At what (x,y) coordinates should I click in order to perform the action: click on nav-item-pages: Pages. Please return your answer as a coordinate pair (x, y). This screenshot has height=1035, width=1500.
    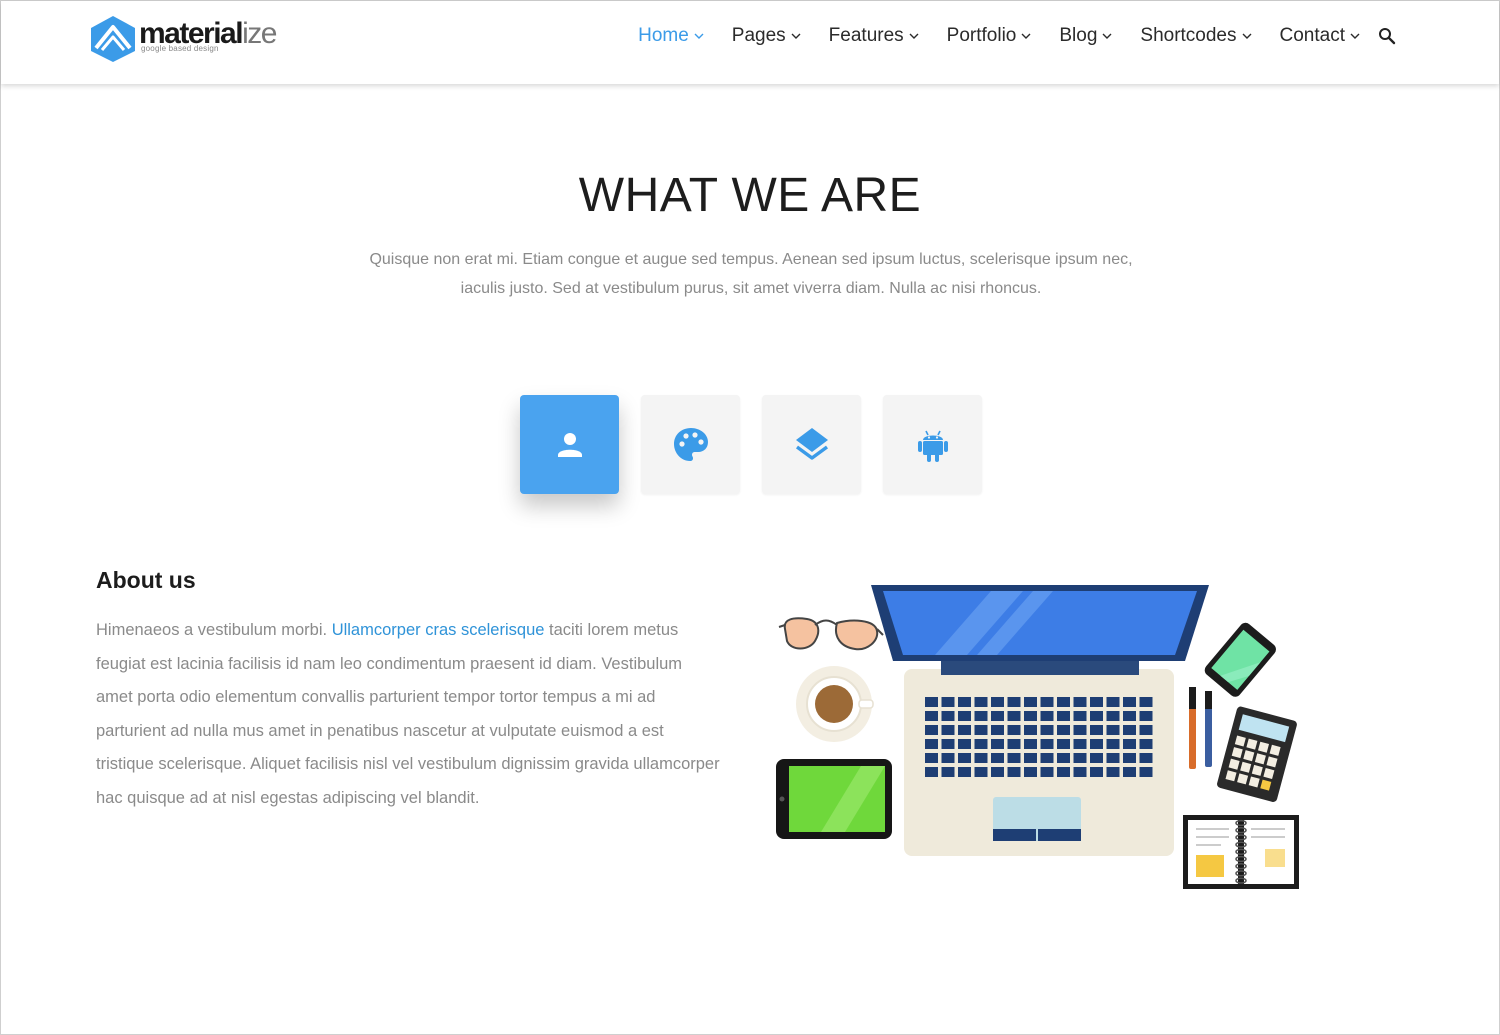
    Looking at the image, I should click on (766, 36).